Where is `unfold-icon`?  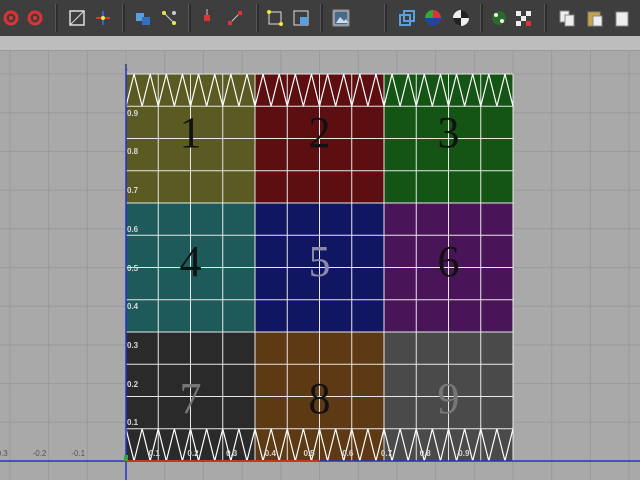 unfold-icon is located at coordinates (275, 18).